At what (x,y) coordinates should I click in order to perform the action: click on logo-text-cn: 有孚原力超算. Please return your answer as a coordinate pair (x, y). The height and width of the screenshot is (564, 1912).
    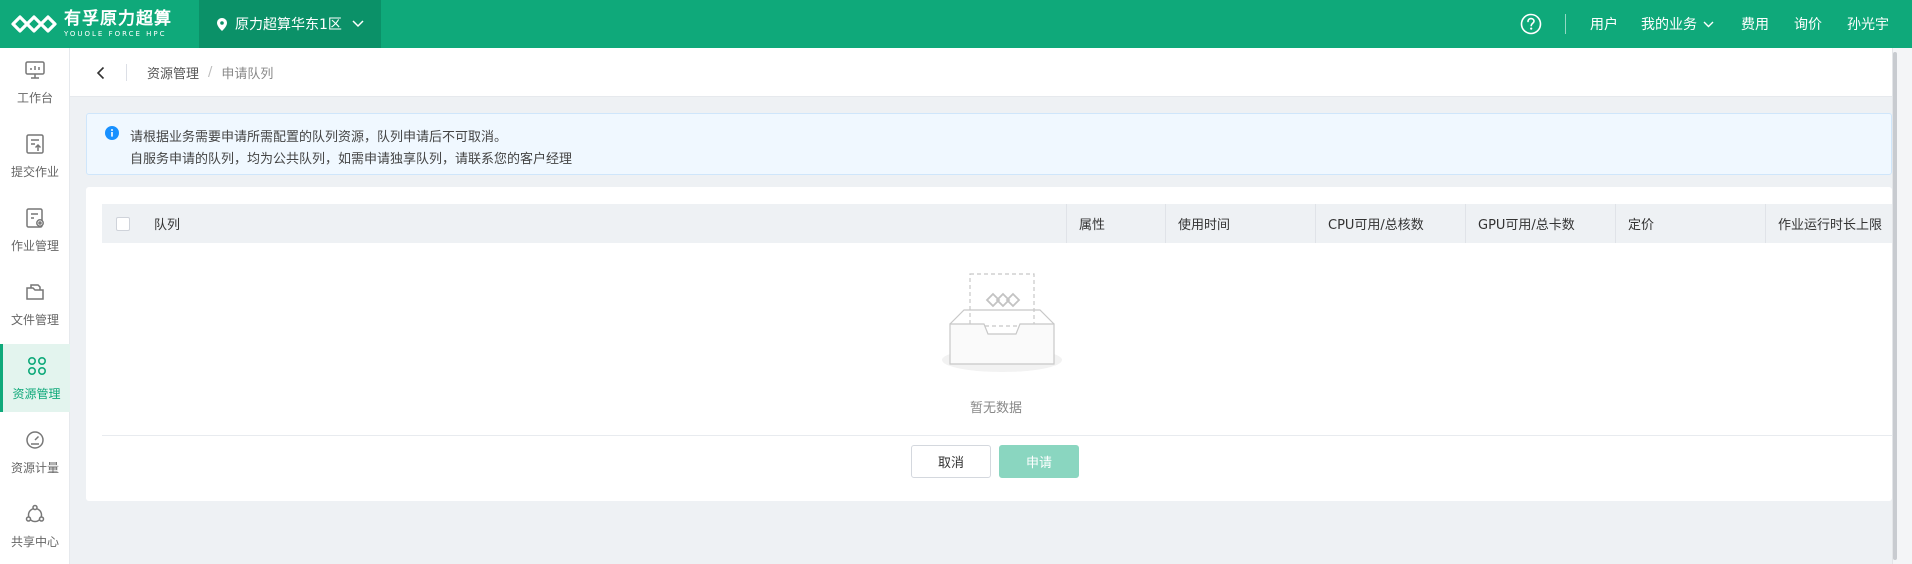
    Looking at the image, I should click on (118, 18).